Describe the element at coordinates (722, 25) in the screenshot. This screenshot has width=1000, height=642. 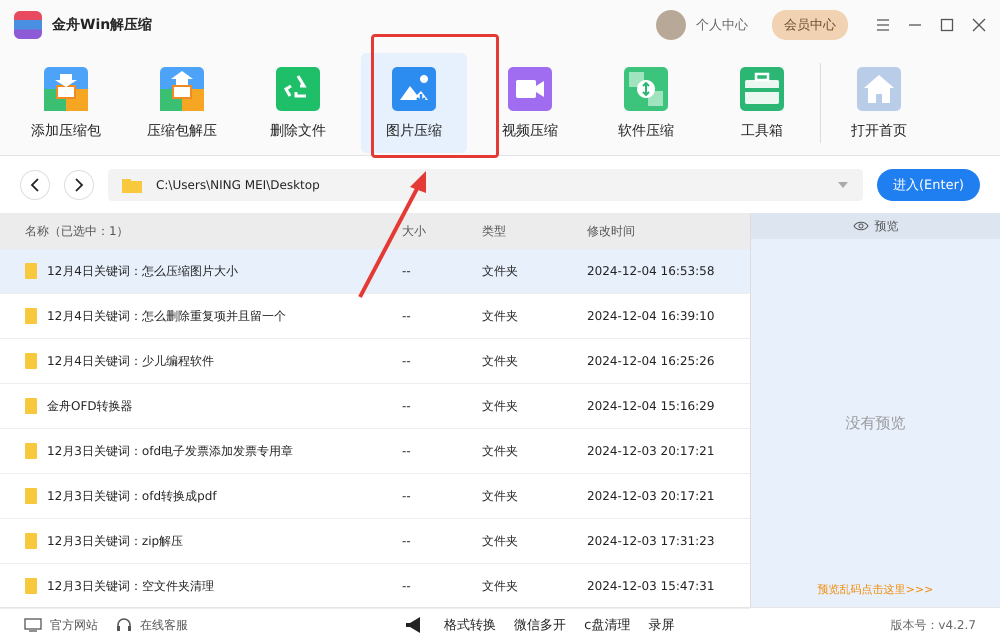
I see `user-center-link: 个人中心` at that location.